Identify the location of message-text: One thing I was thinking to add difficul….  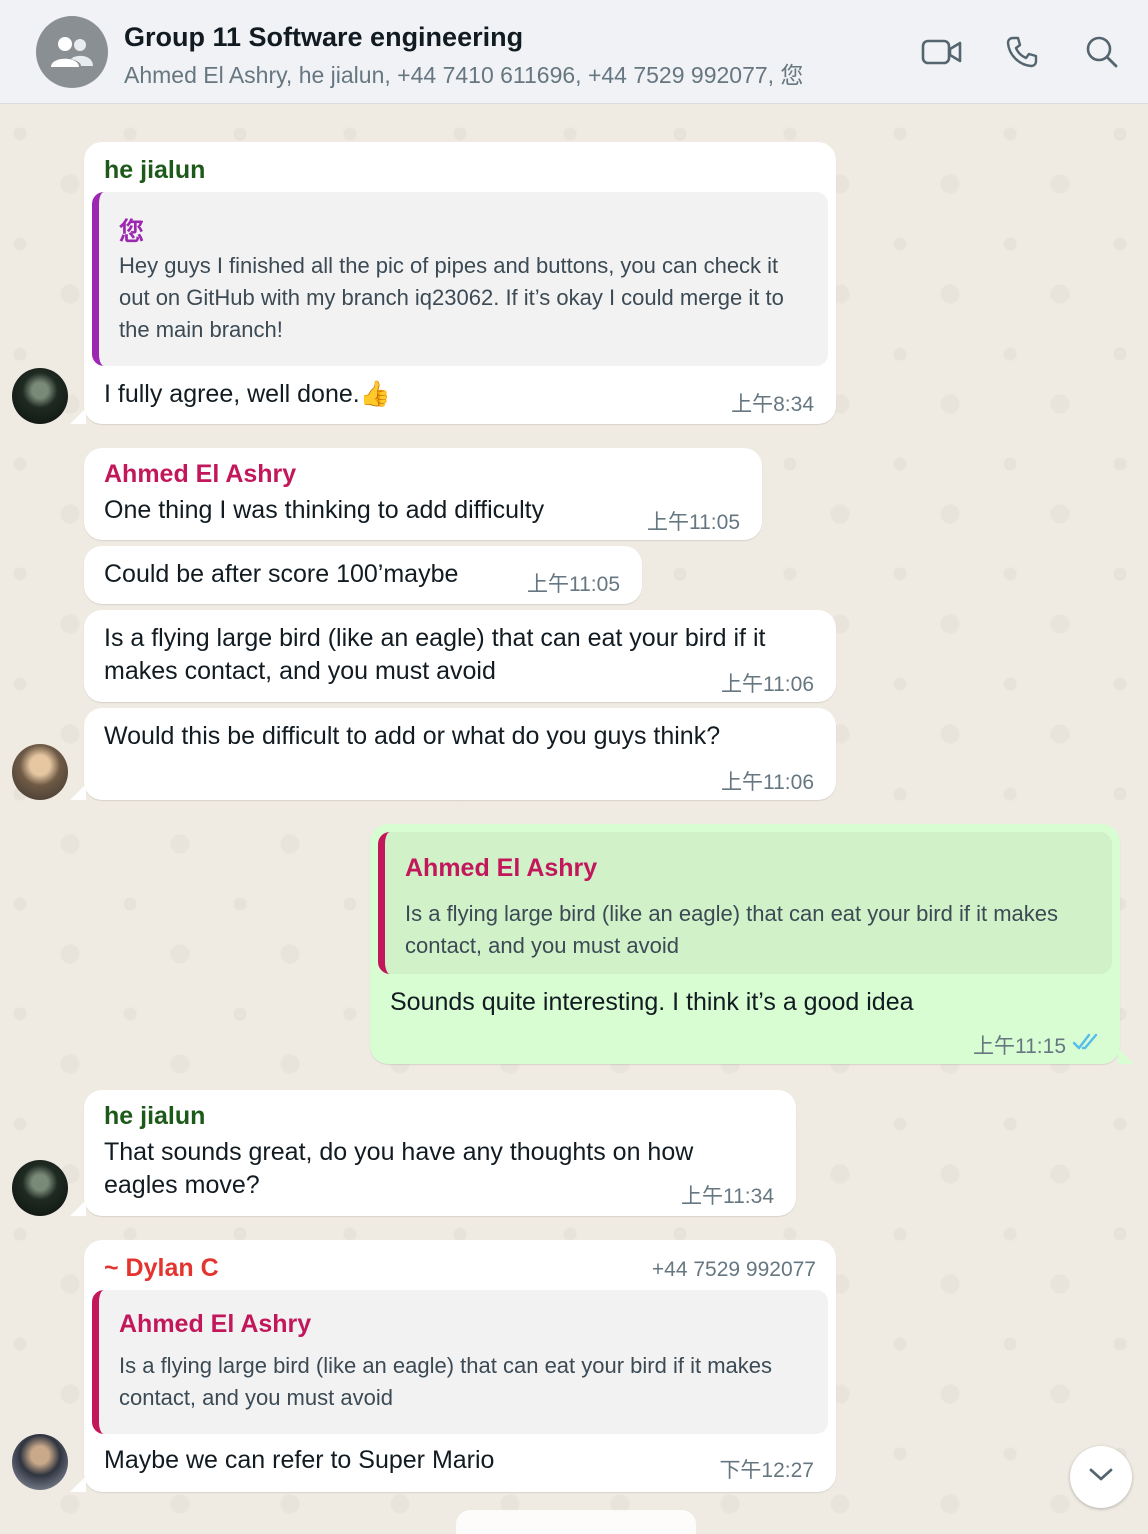
(324, 510).